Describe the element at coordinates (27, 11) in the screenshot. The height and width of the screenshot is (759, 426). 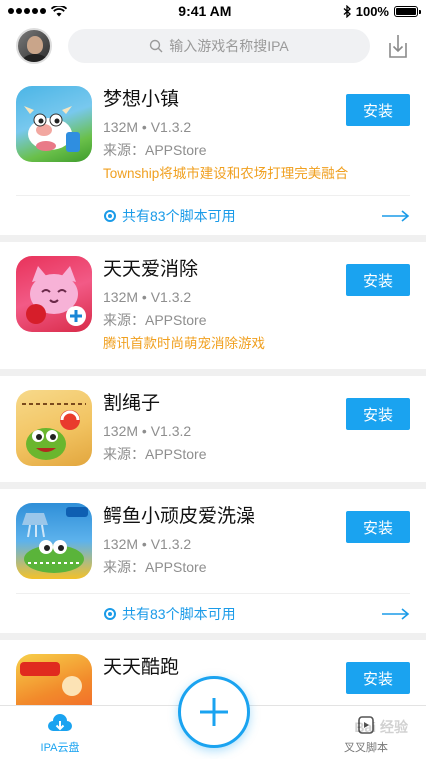
I see `signal-icon` at that location.